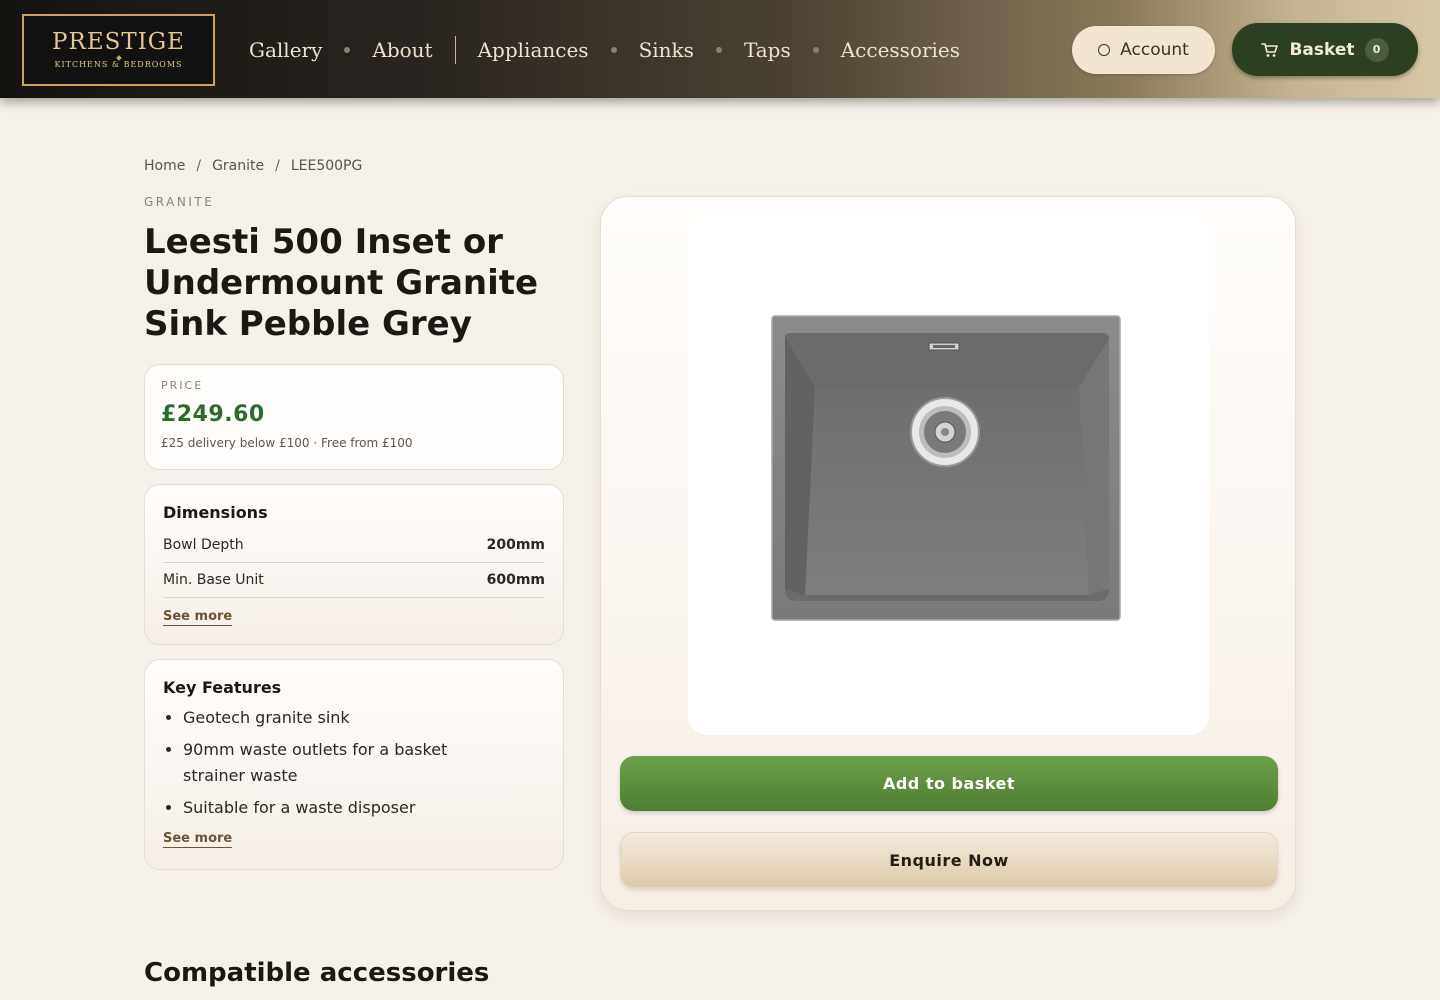 This screenshot has width=1440, height=1000. I want to click on brand-logo: PRESTIGE KITCHENS & BEDROOMS, so click(118, 50).